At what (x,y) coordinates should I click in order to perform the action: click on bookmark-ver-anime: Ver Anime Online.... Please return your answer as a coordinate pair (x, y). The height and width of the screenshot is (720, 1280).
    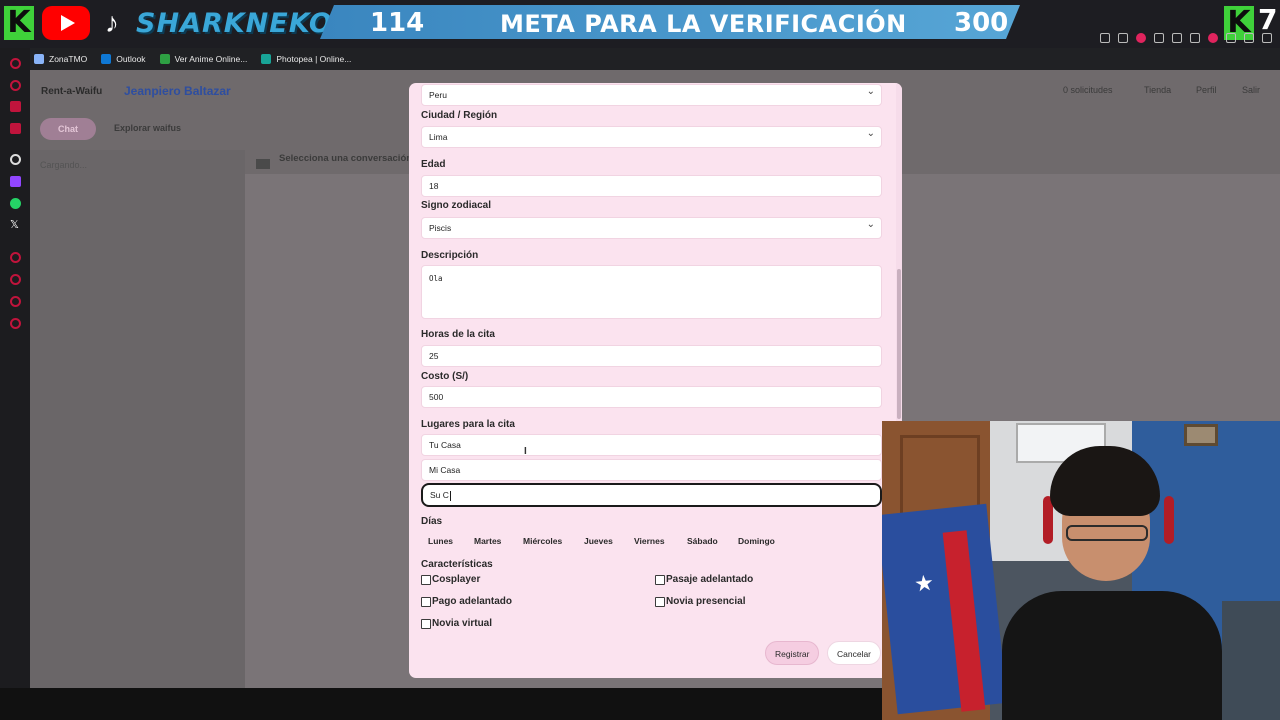
    Looking at the image, I should click on (203, 59).